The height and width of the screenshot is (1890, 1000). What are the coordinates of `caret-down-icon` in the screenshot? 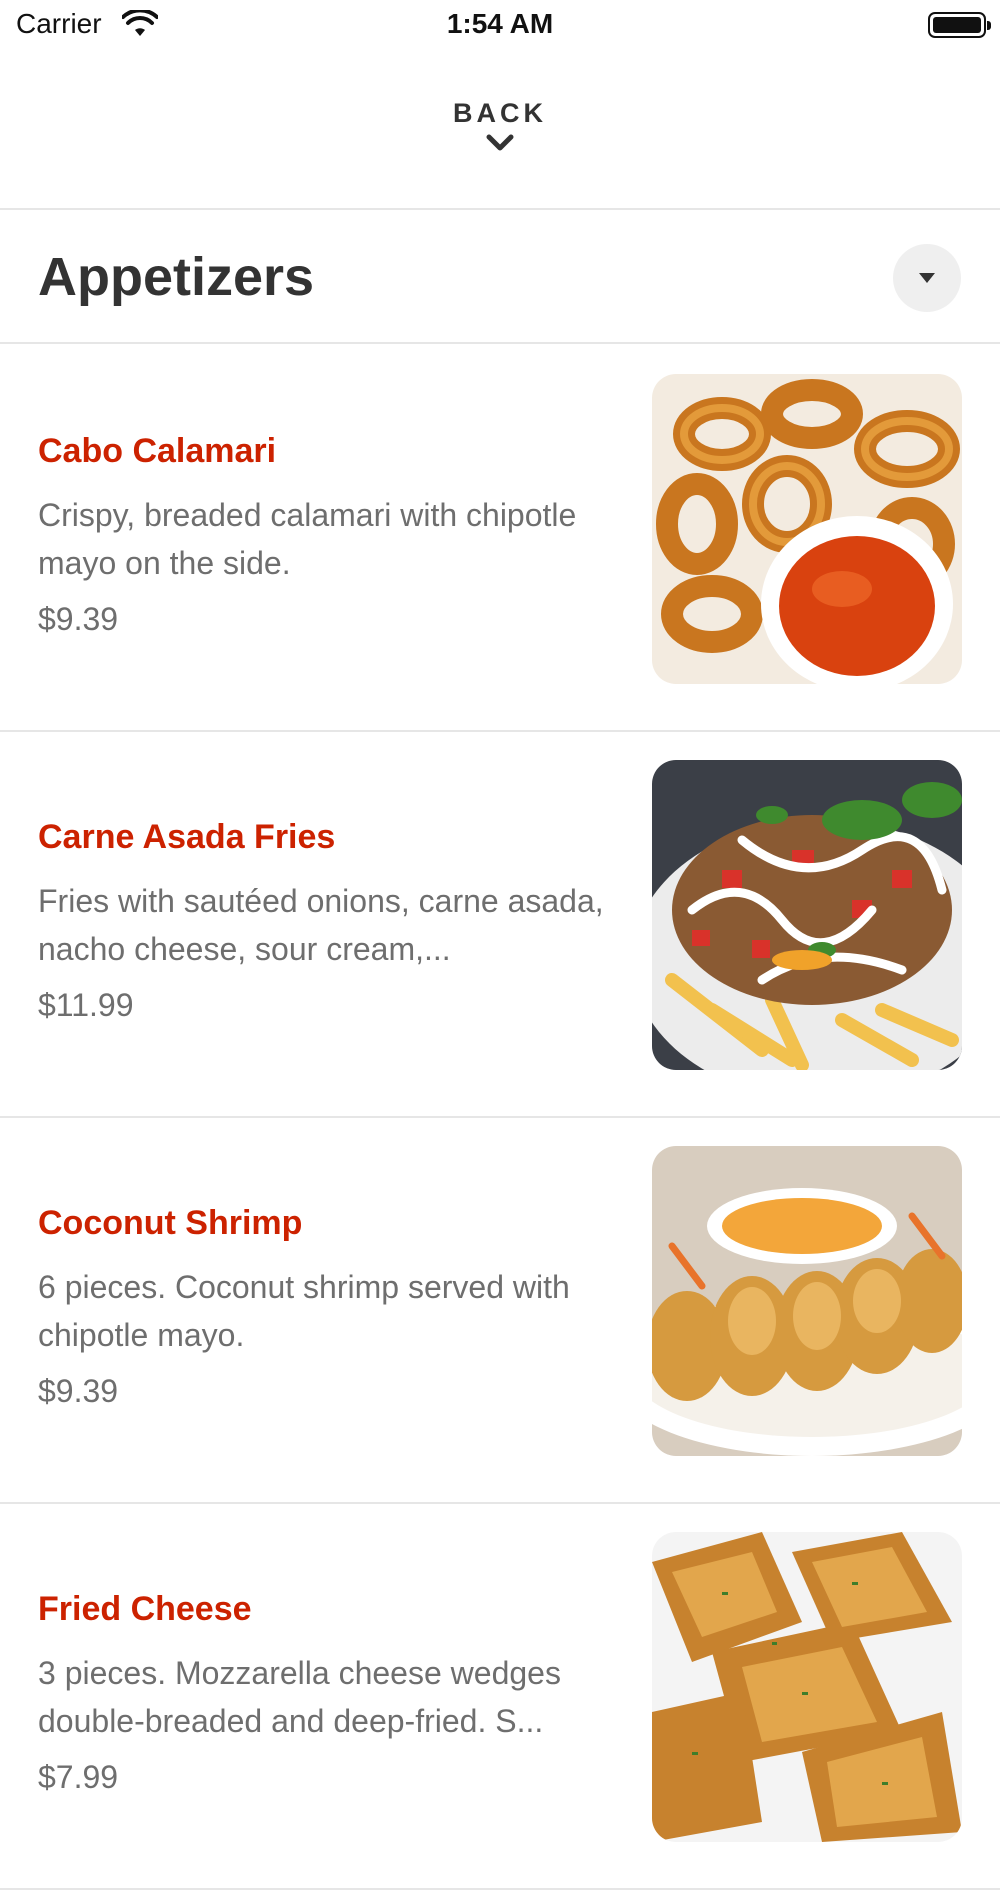 It's located at (927, 278).